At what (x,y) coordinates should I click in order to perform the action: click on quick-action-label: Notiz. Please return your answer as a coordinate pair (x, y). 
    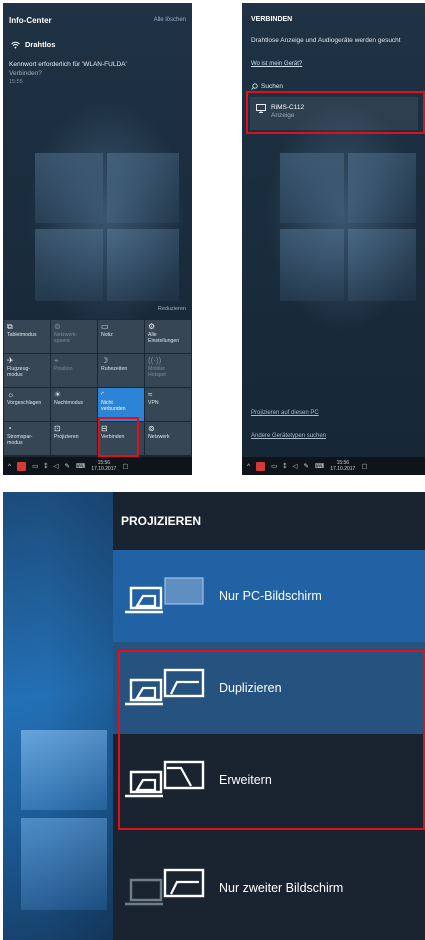
    Looking at the image, I should click on (107, 335).